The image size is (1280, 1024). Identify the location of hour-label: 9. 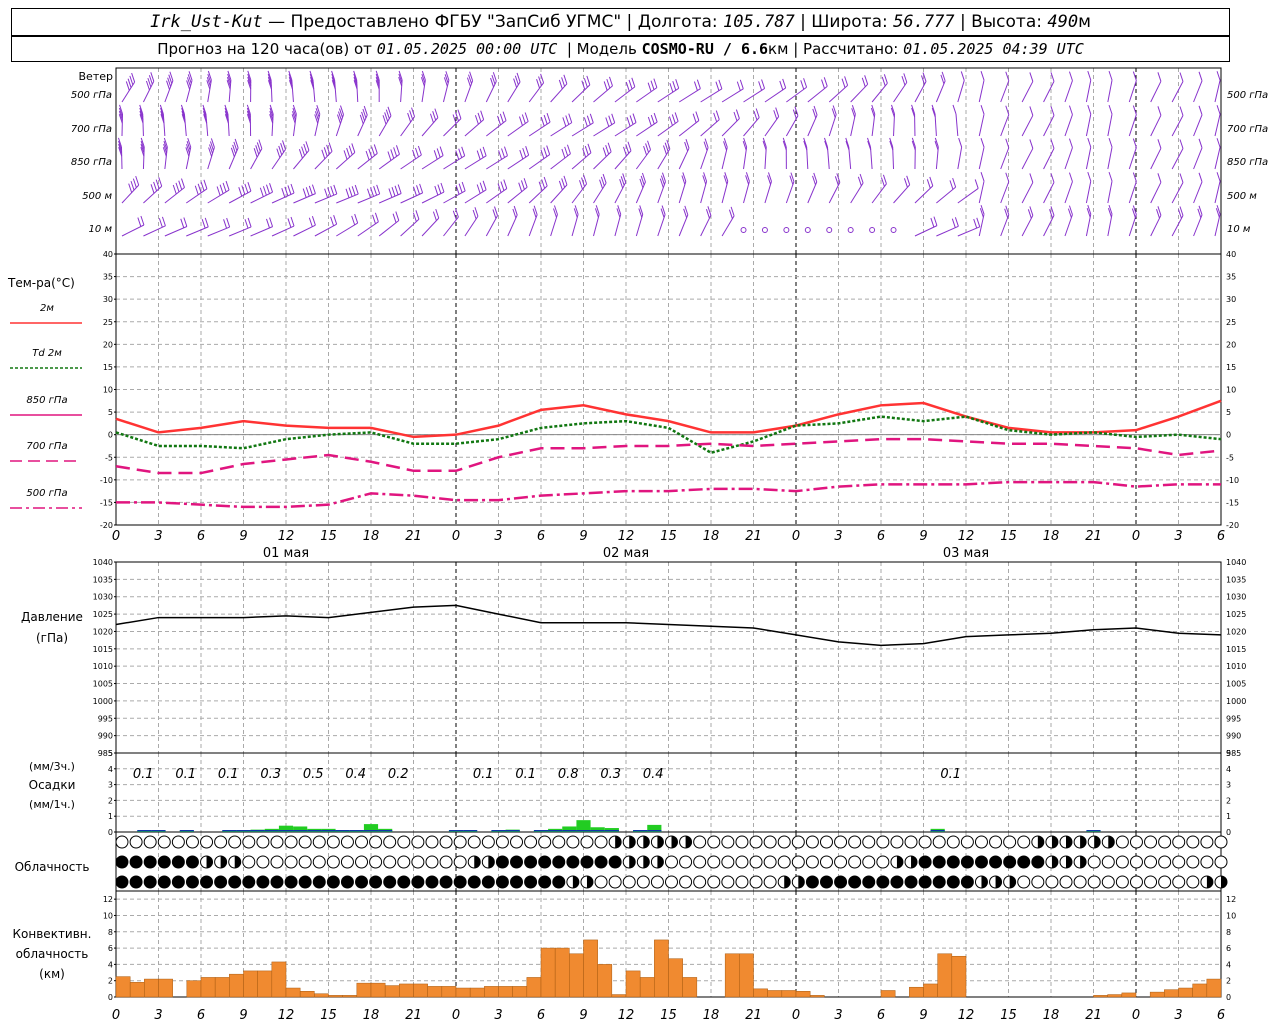
(923, 536).